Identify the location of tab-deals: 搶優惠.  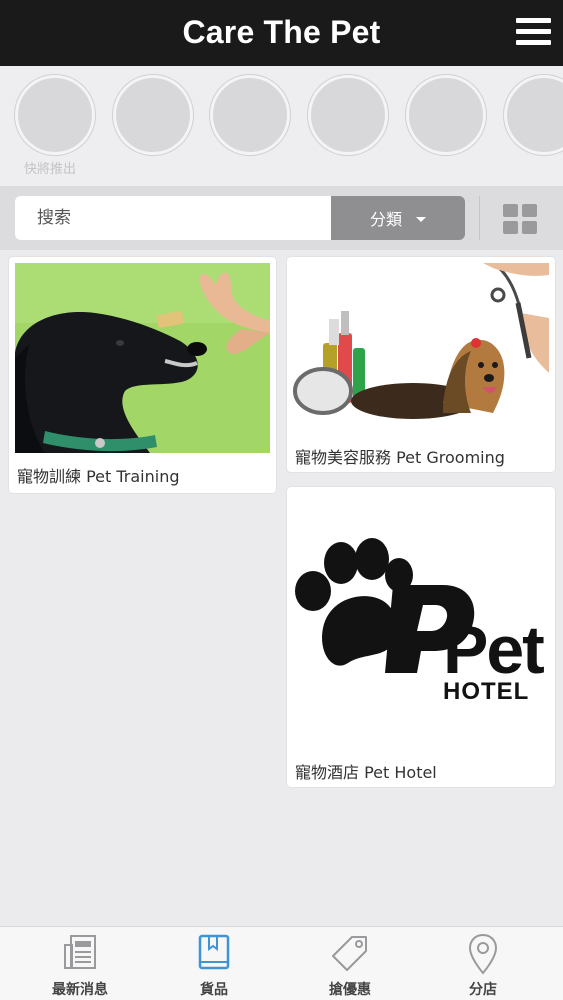
(350, 963).